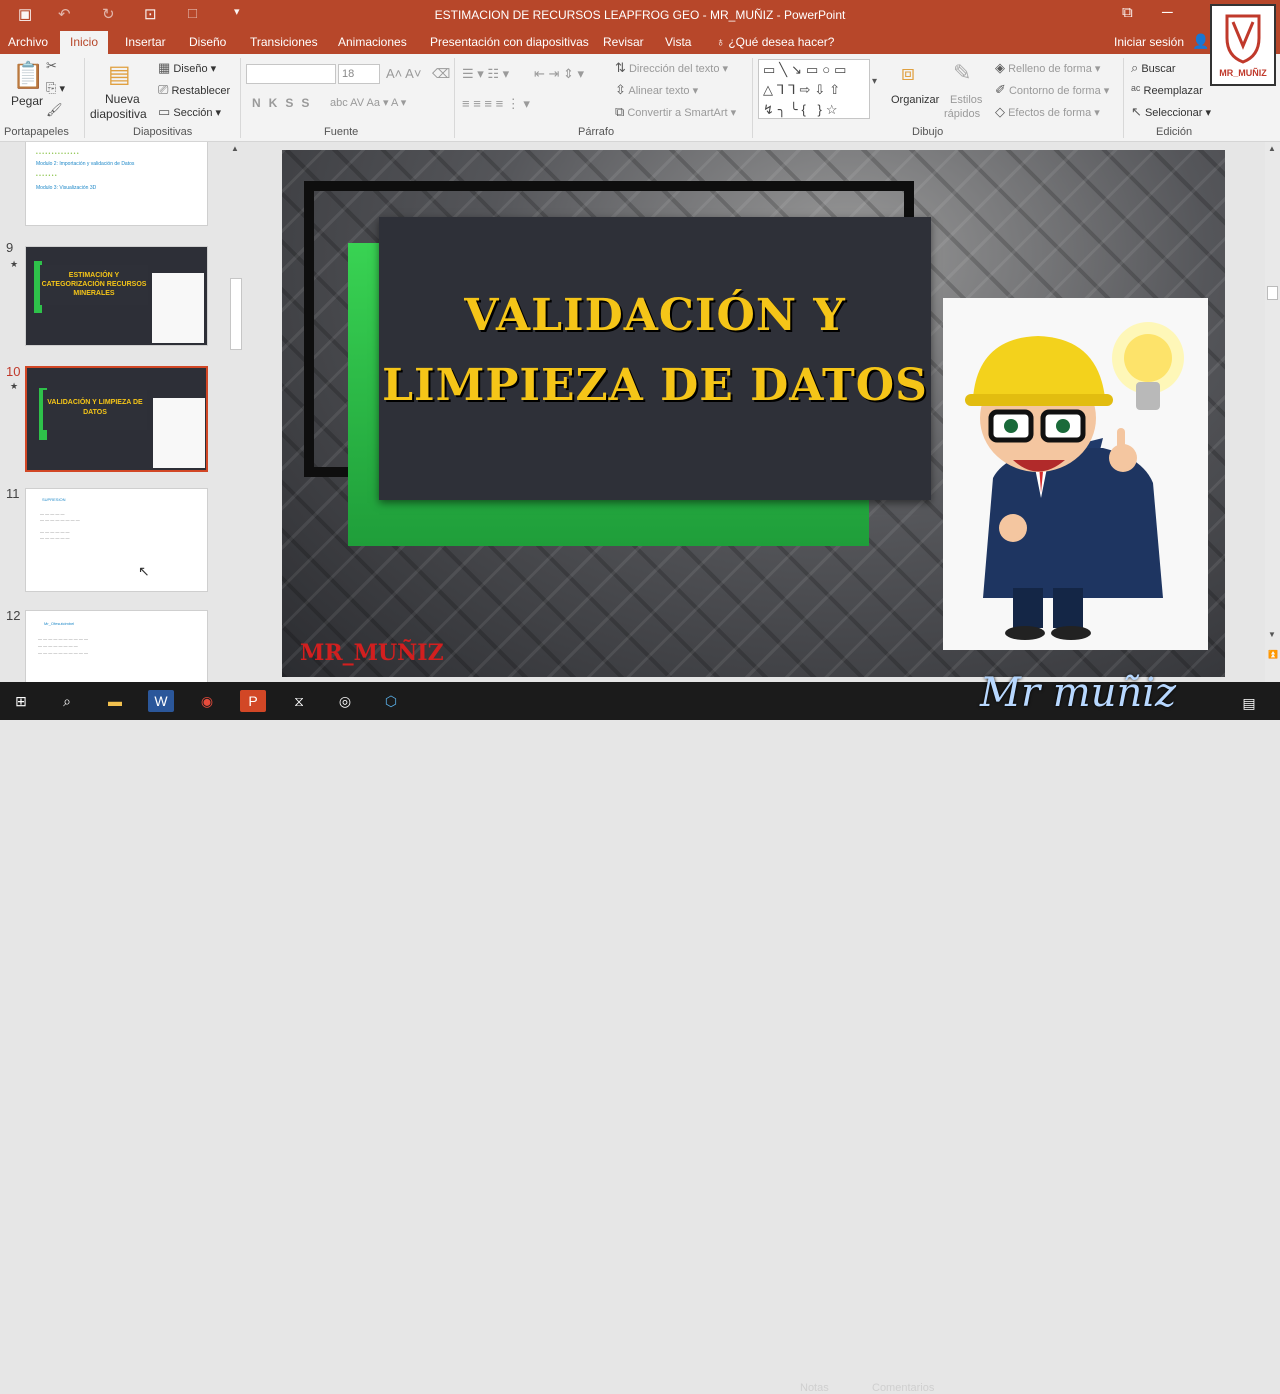  What do you see at coordinates (145, 42) in the screenshot?
I see `tab-insertar: Insertar` at bounding box center [145, 42].